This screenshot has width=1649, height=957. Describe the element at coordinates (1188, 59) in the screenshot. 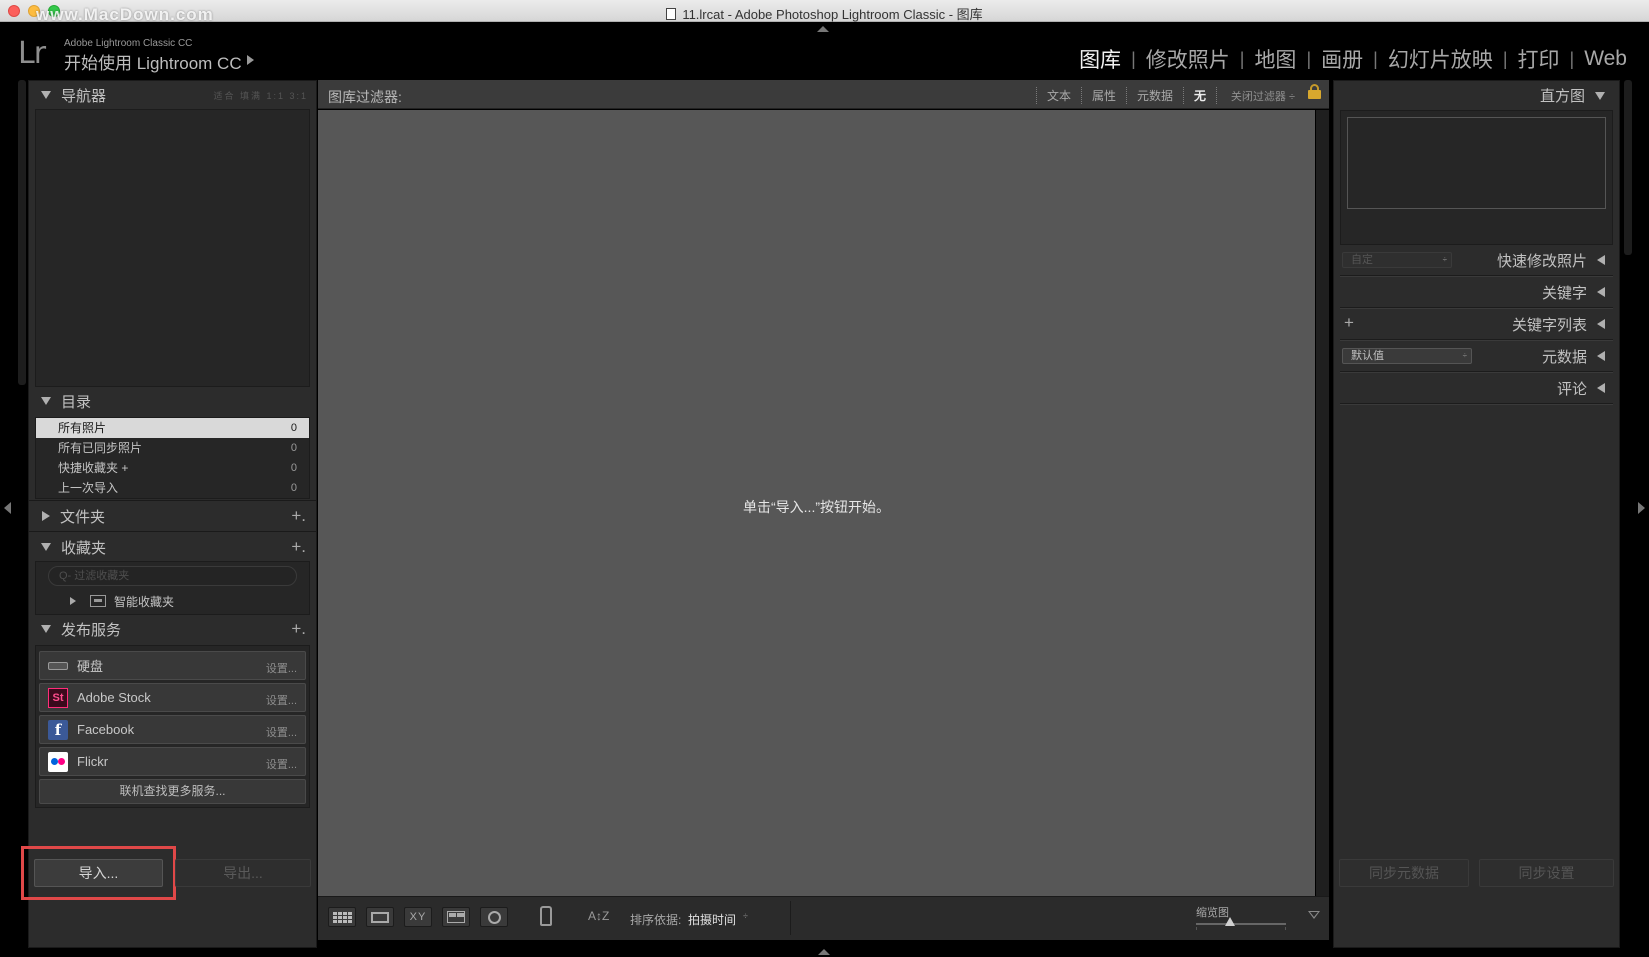

I see `module-develop: 修改照片` at that location.